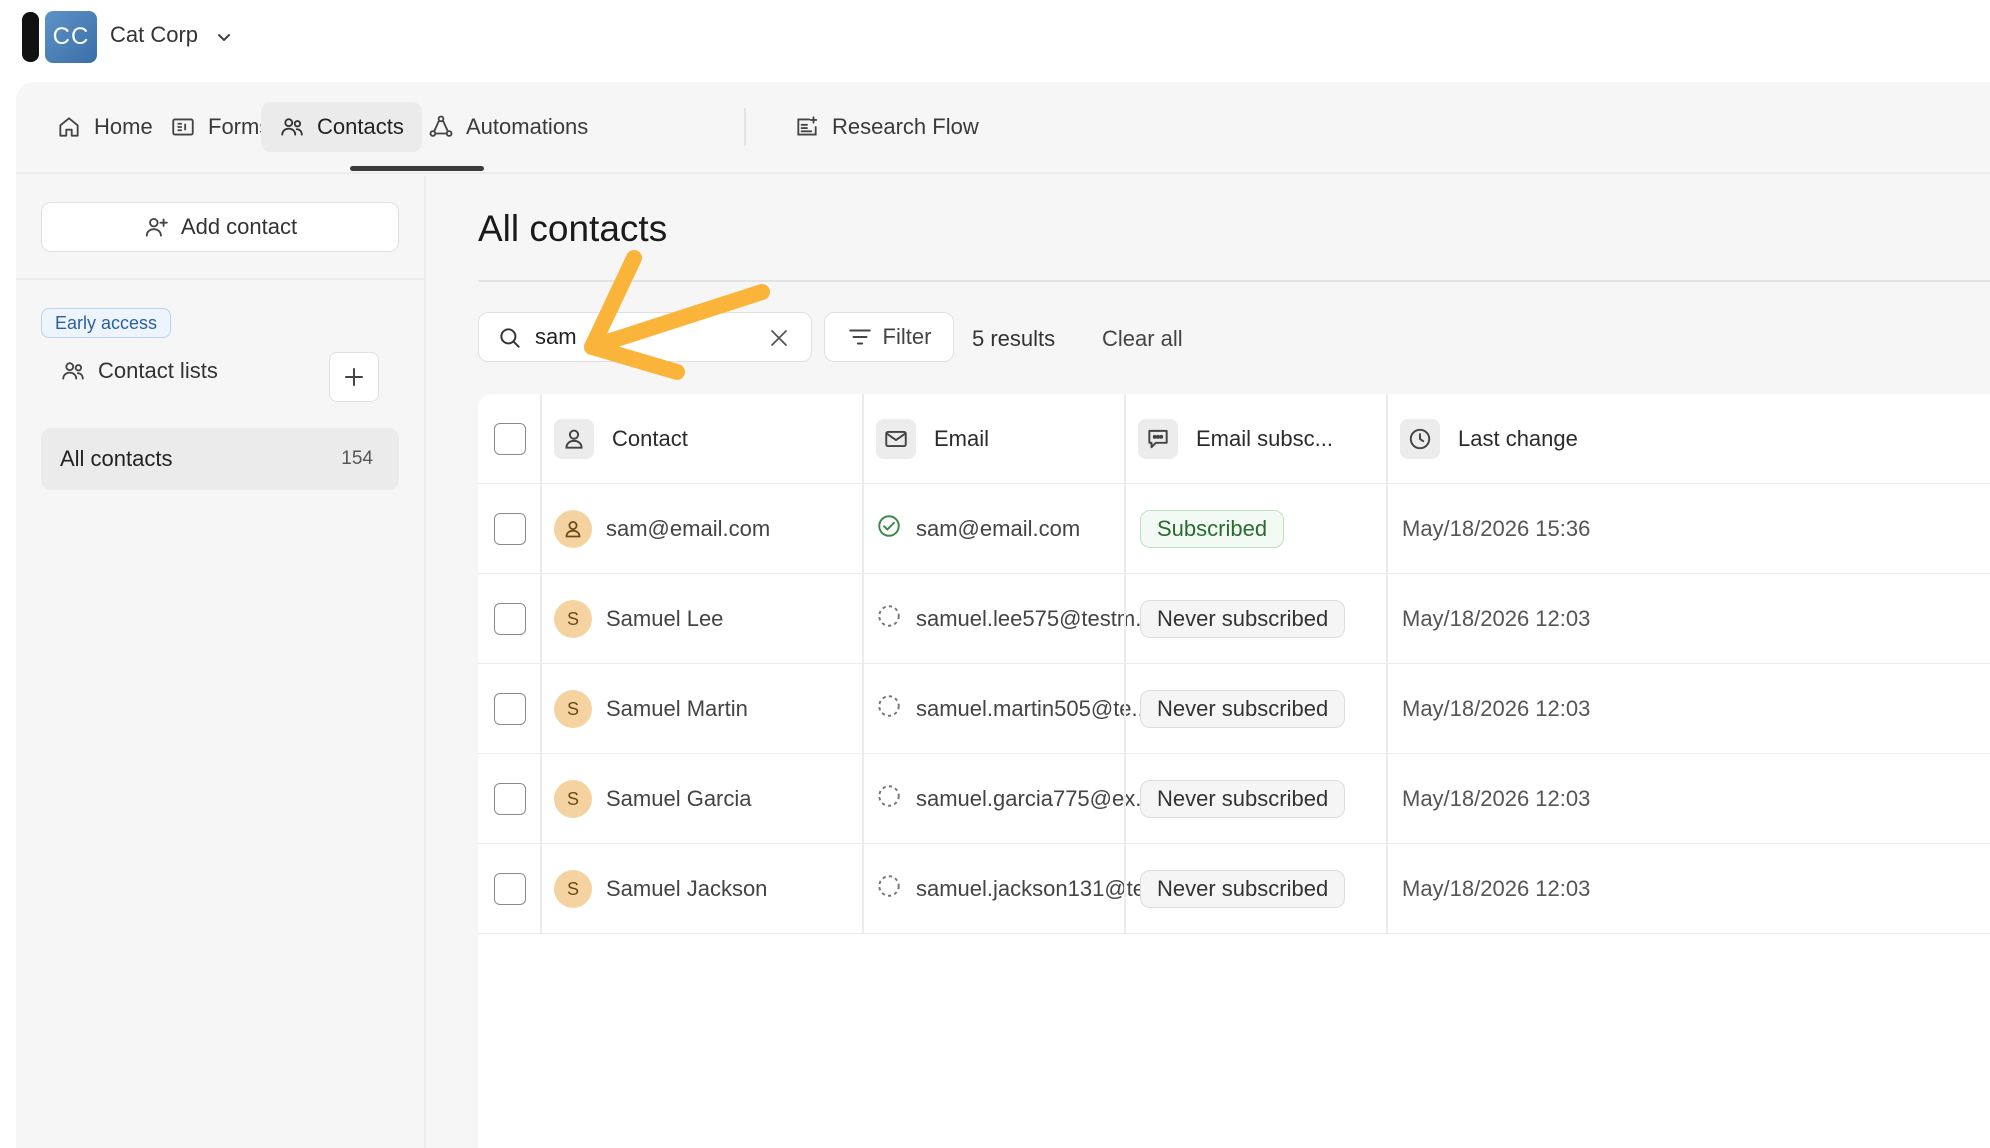  I want to click on nav-home-label: Home, so click(123, 126).